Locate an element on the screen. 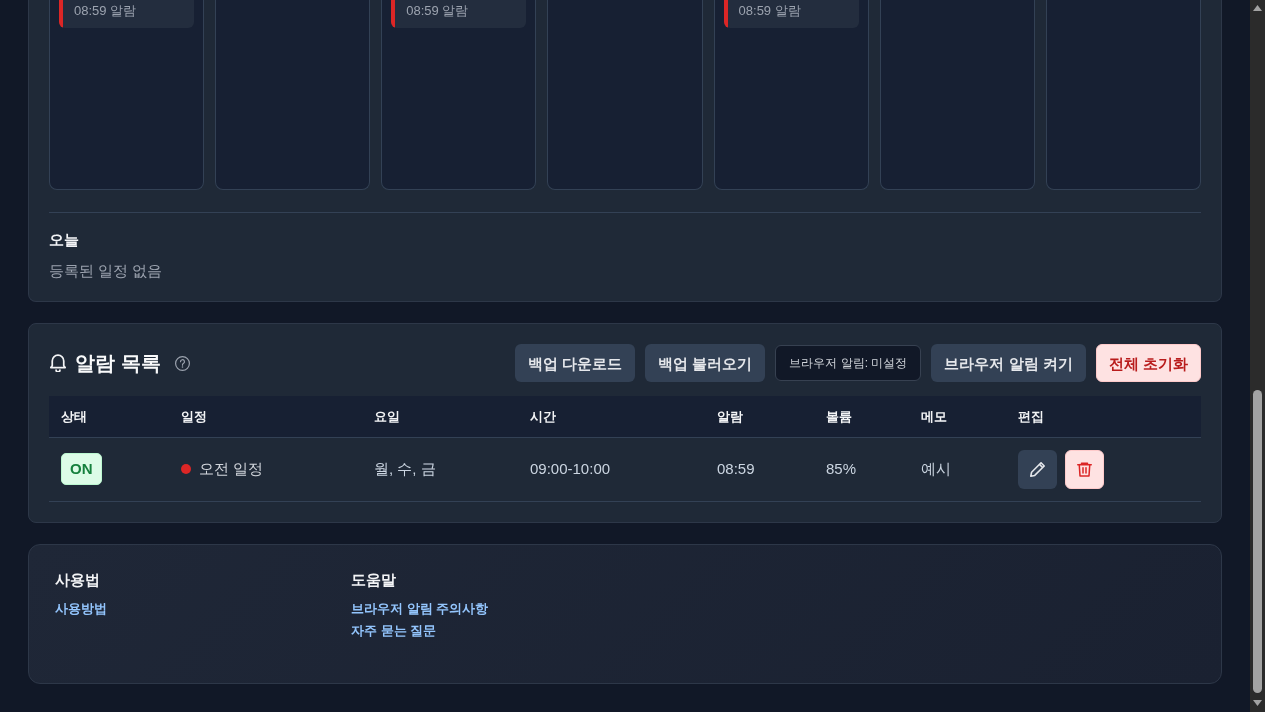 This screenshot has height=712, width=1265. section-title: 알람 목록 is located at coordinates (118, 363).